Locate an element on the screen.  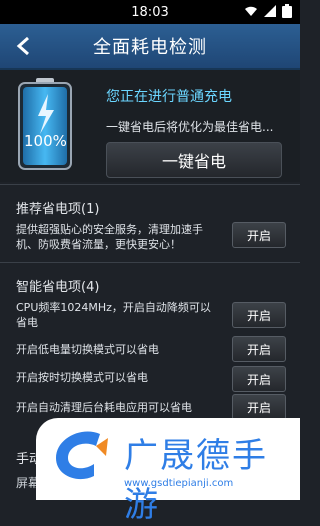
smart-section-title: 智能省电项(4) is located at coordinates (58, 287).